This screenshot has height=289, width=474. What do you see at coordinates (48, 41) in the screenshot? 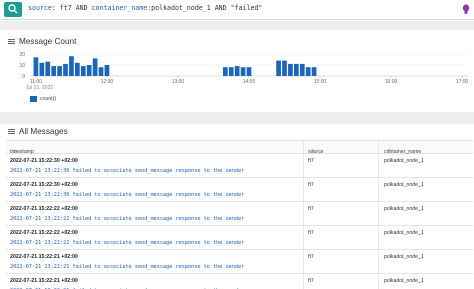
I see `message-count-title: Message Count` at bounding box center [48, 41].